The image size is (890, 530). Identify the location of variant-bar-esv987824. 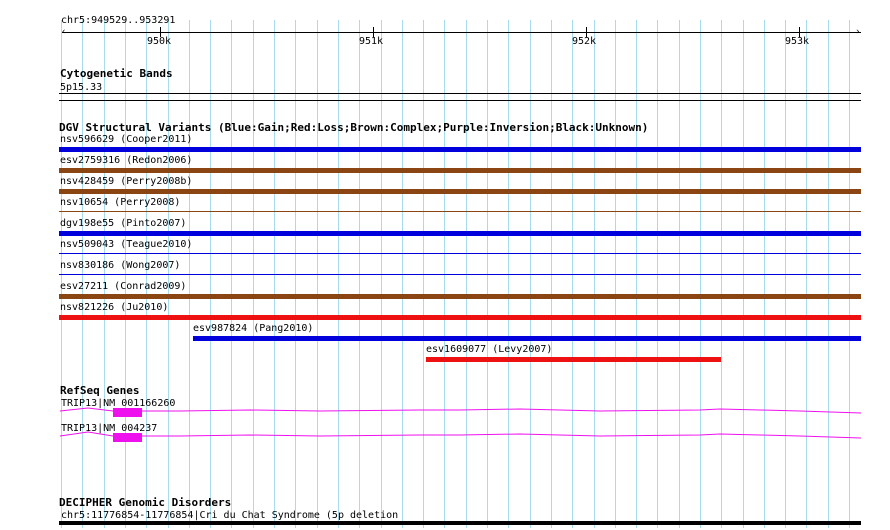
(527, 338).